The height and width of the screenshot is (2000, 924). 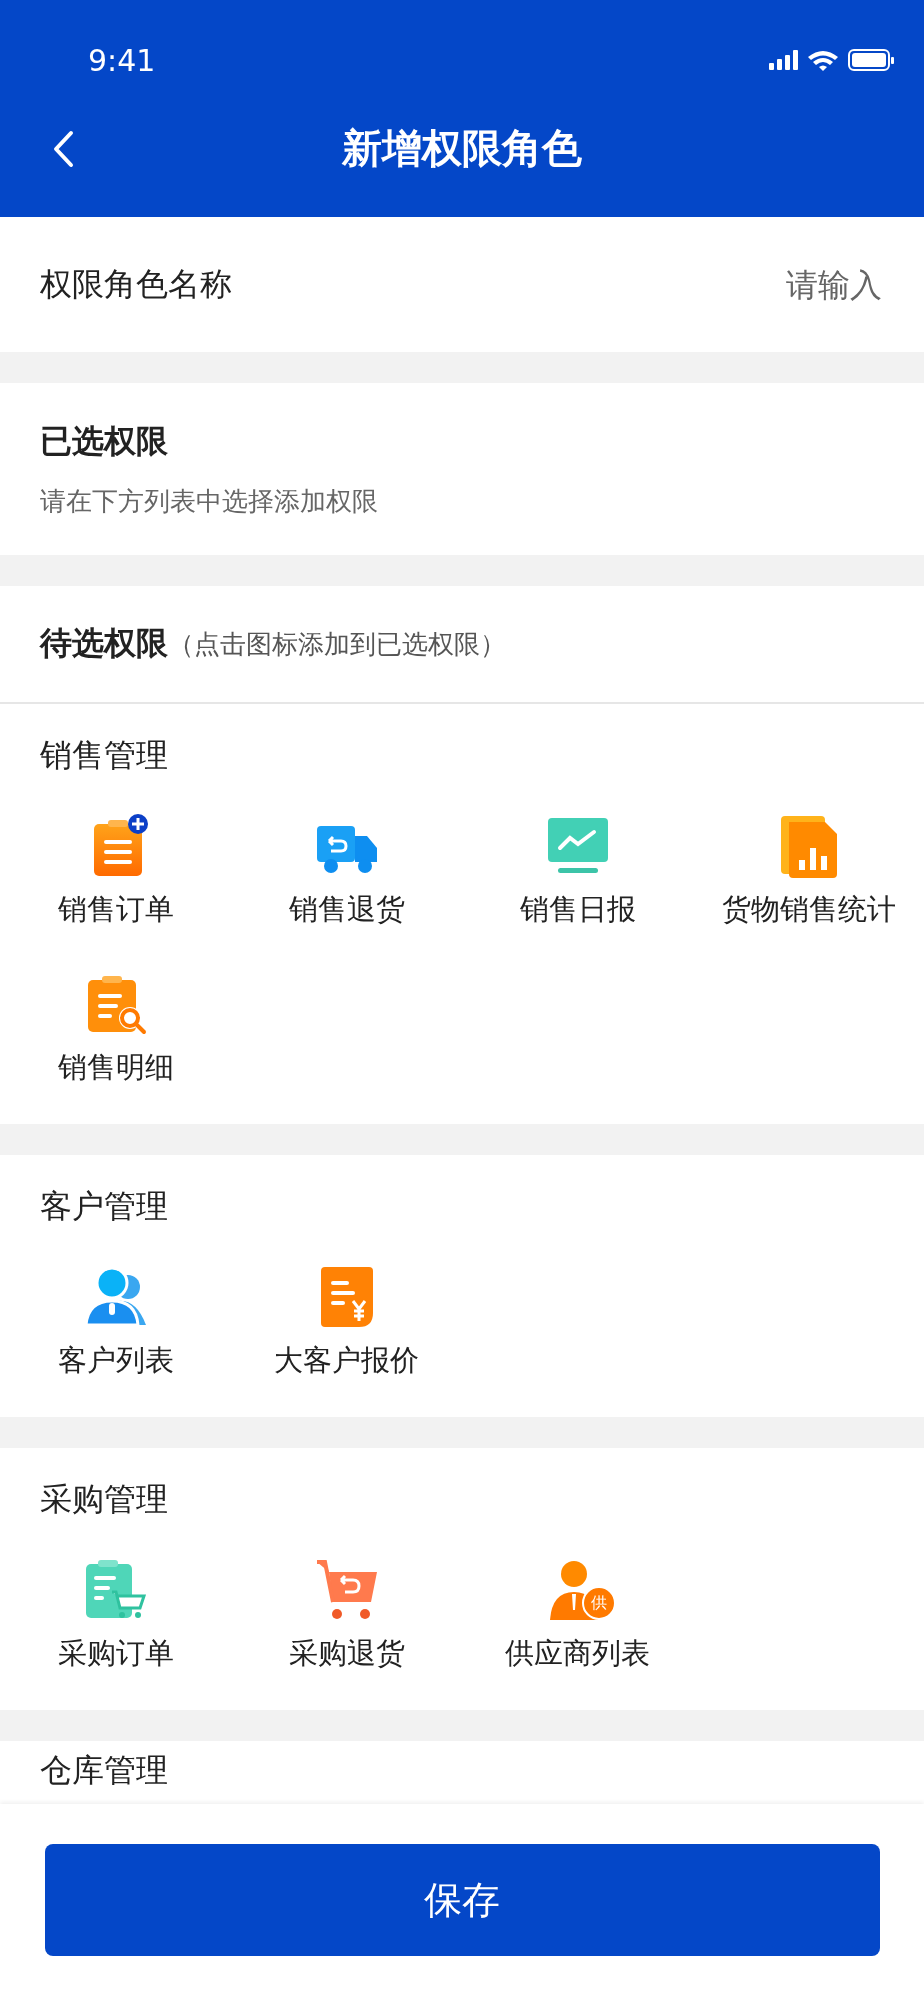 What do you see at coordinates (104, 441) in the screenshot?
I see `section-title: 已选权限` at bounding box center [104, 441].